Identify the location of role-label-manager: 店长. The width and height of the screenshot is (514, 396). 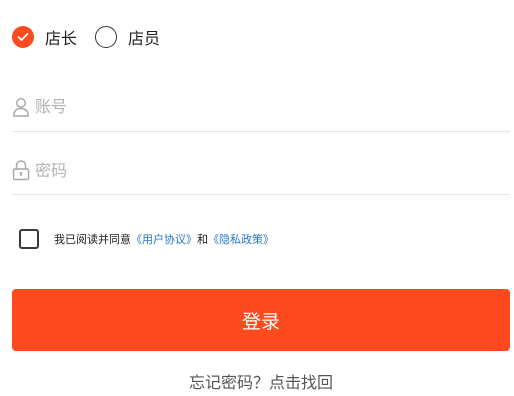
(61, 38).